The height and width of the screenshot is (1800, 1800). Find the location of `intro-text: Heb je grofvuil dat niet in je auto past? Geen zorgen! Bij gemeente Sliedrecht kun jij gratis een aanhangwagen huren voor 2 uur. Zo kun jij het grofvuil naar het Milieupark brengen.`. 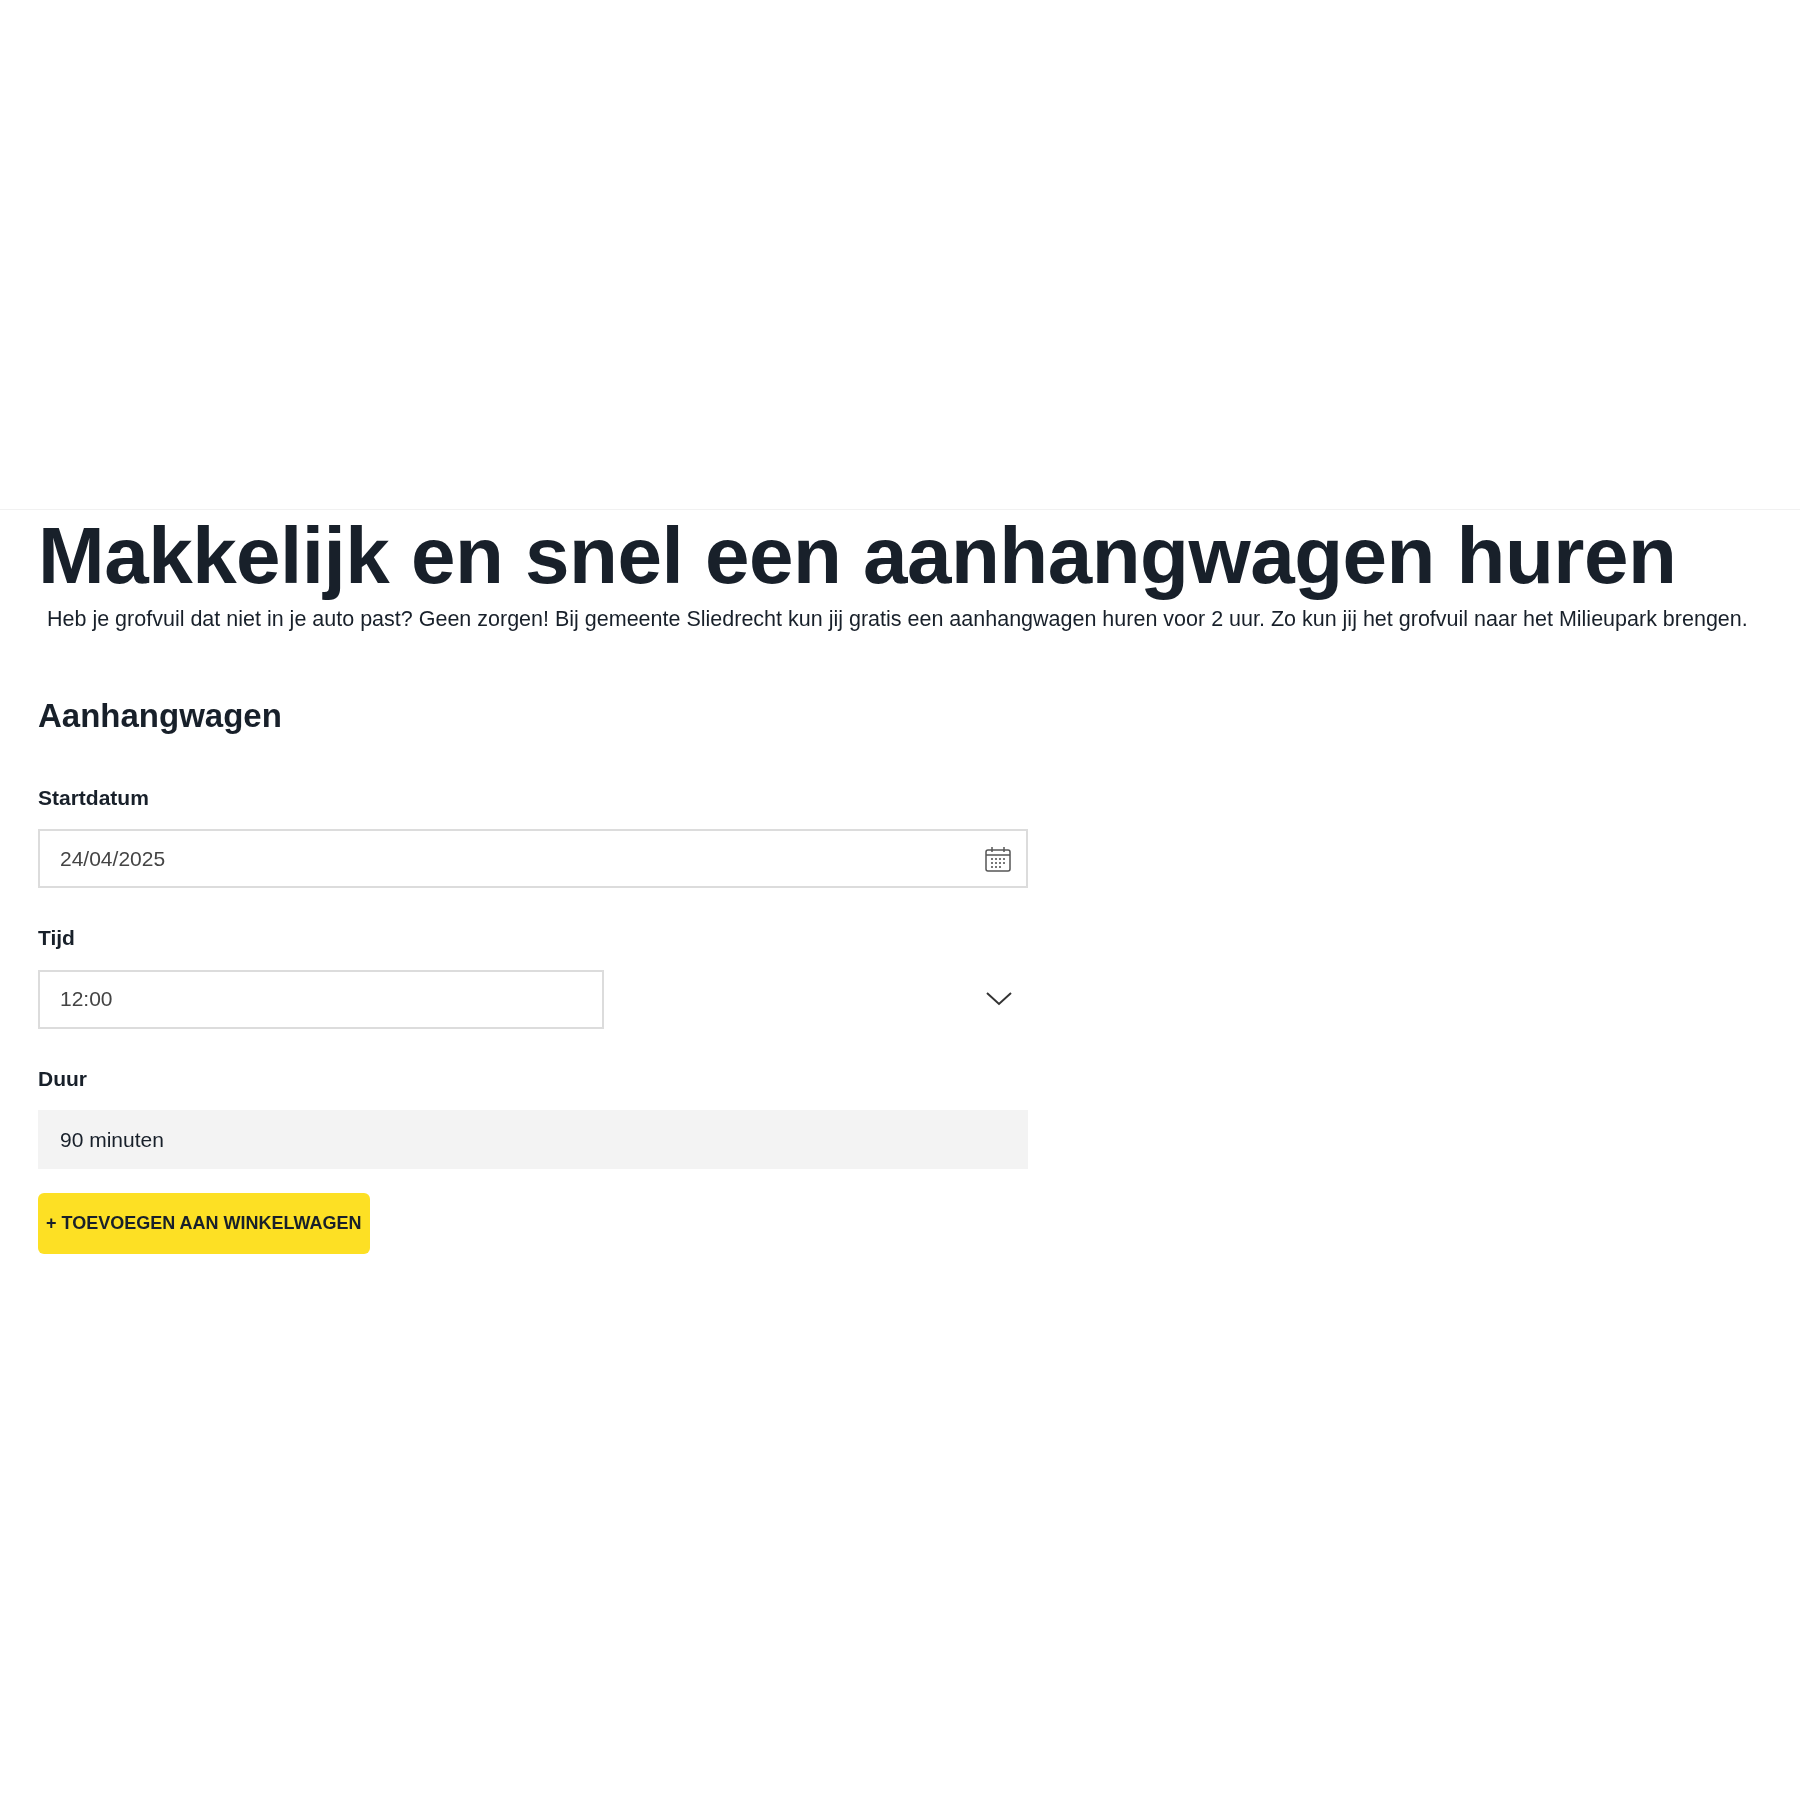

intro-text: Heb je grofvuil dat niet in je auto past? Geen zorgen! Bij gemeente Sliedrecht kun jij gratis een aanhangwagen huren voor 2 uur. Zo kun jij het grofvuil naar het Milieupark brengen. is located at coordinates (897, 619).